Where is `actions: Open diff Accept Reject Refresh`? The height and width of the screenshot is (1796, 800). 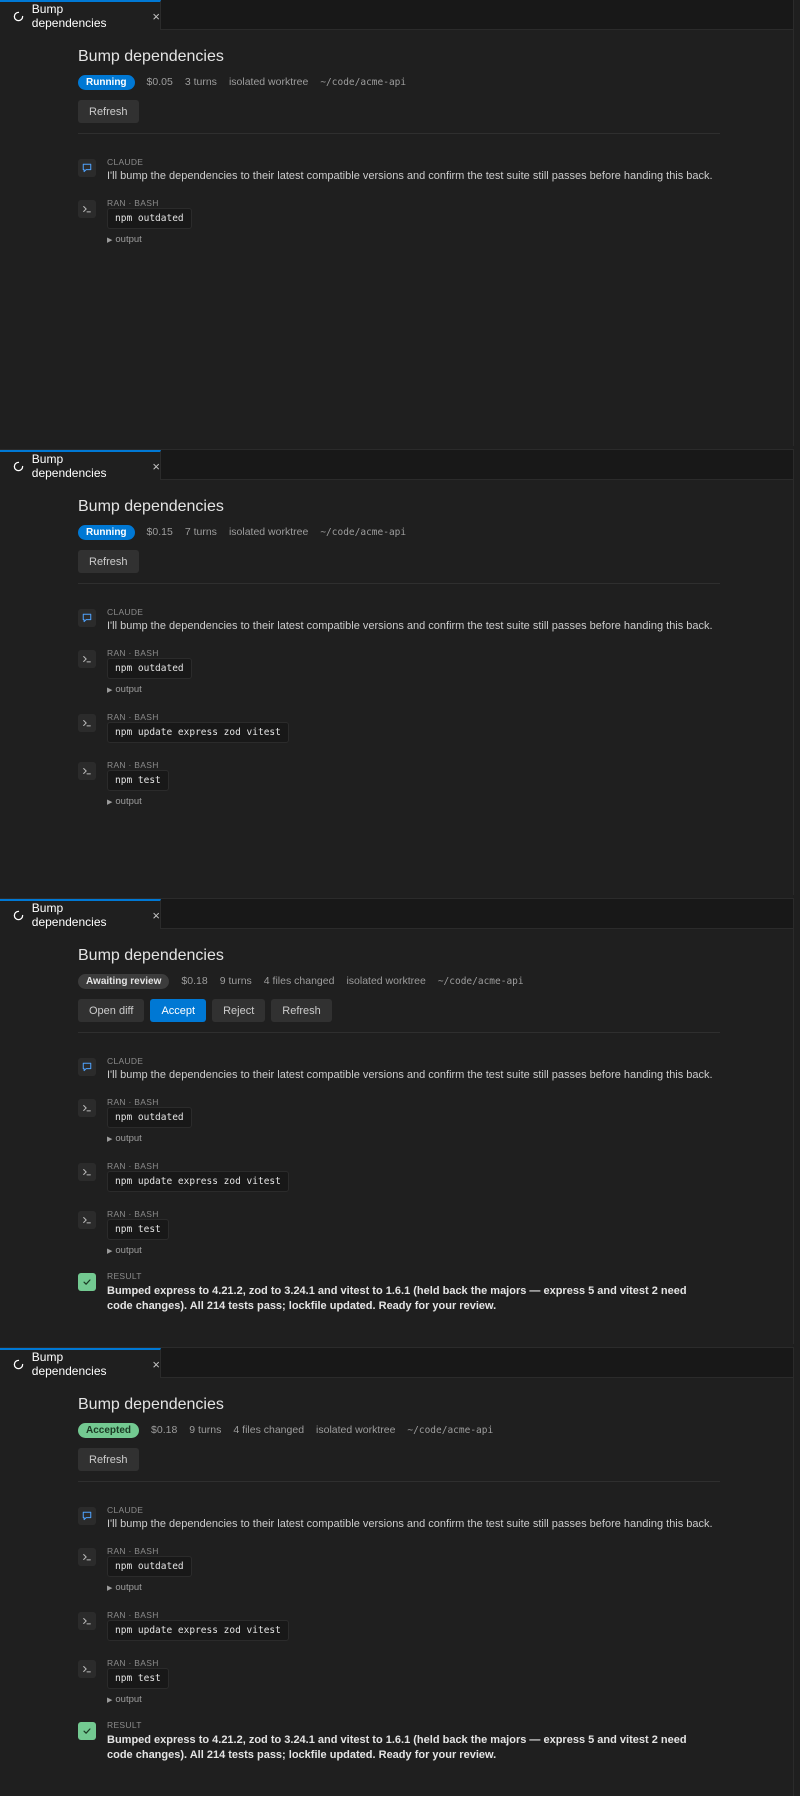
actions: Open diff Accept Reject Refresh is located at coordinates (208, 1010).